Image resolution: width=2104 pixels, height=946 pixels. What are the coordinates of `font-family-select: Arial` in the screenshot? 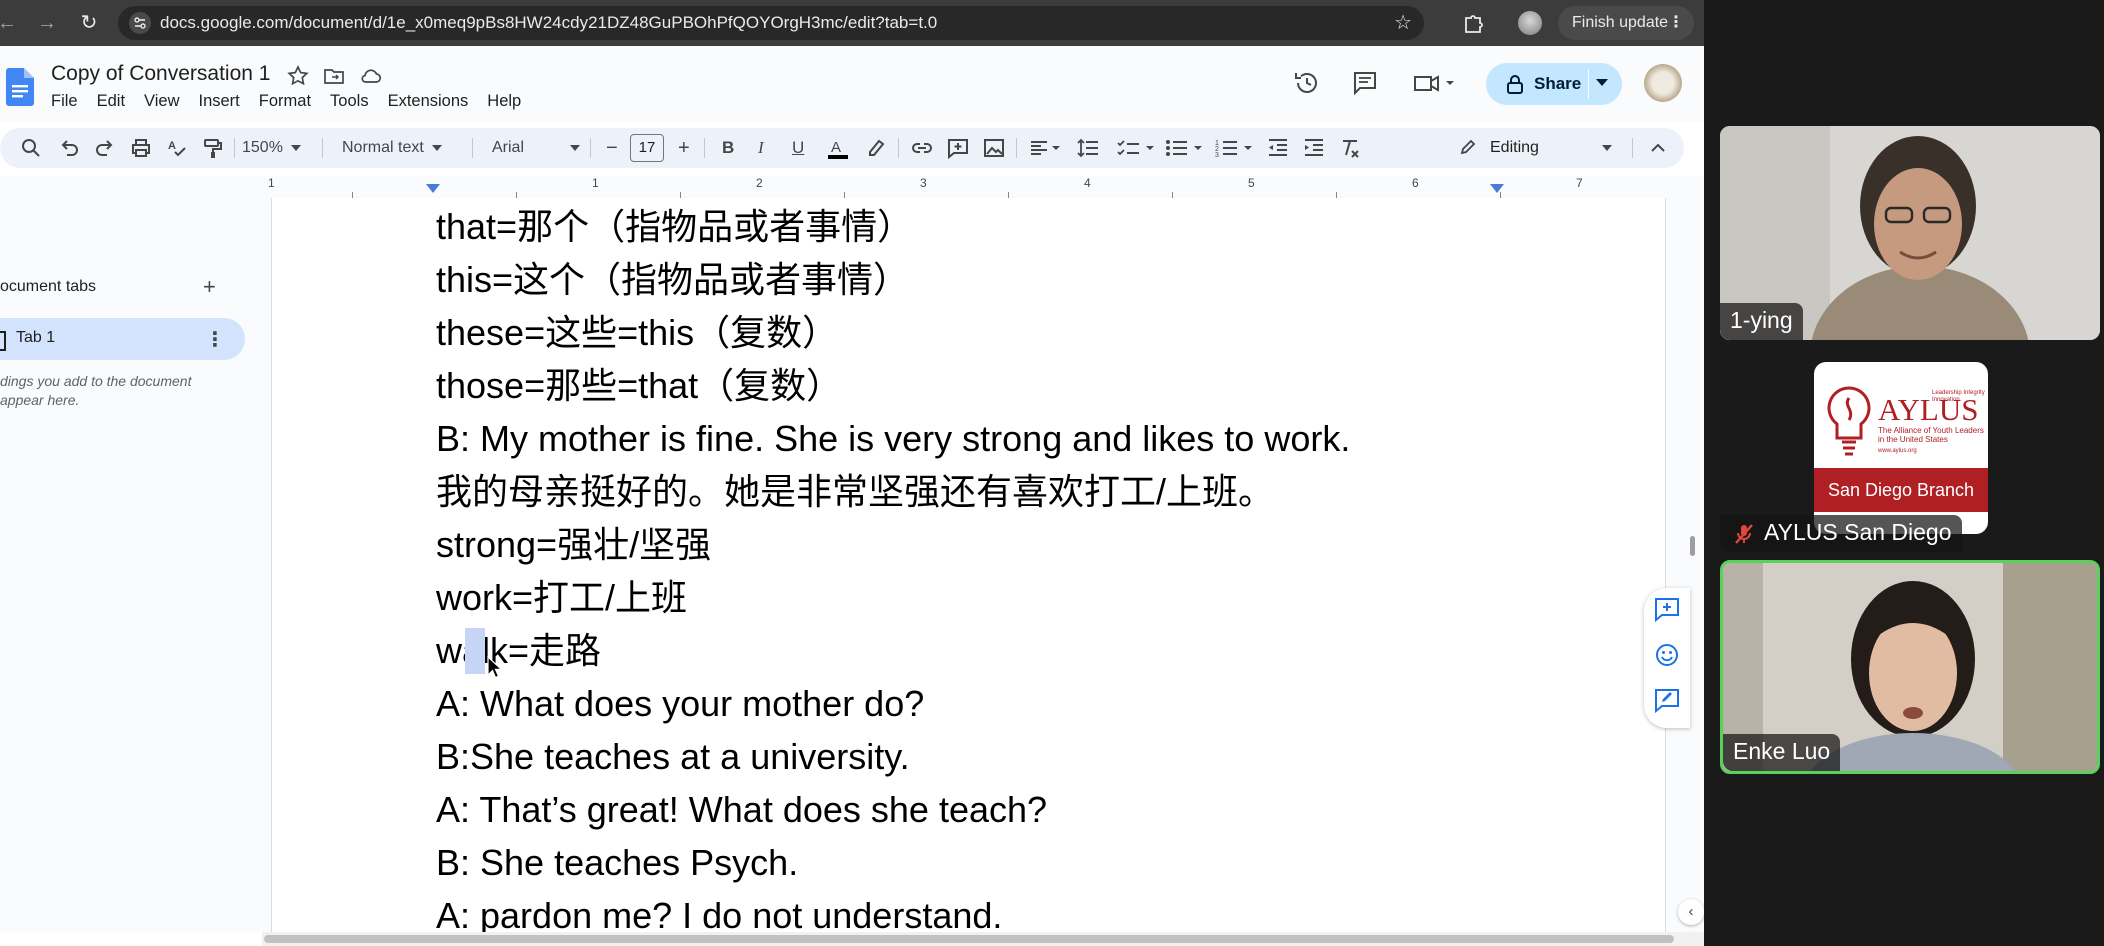 It's located at (536, 148).